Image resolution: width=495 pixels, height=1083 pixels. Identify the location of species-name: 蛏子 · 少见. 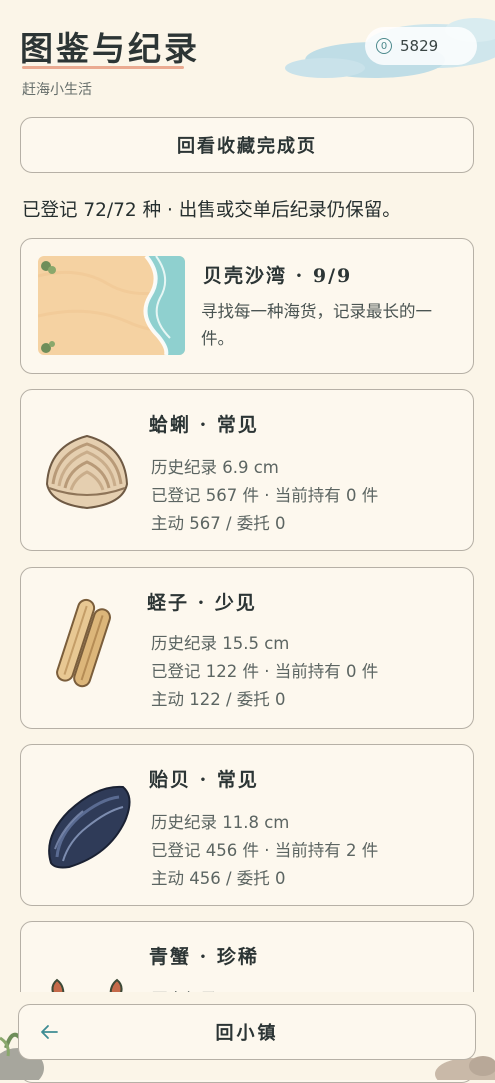
(202, 603).